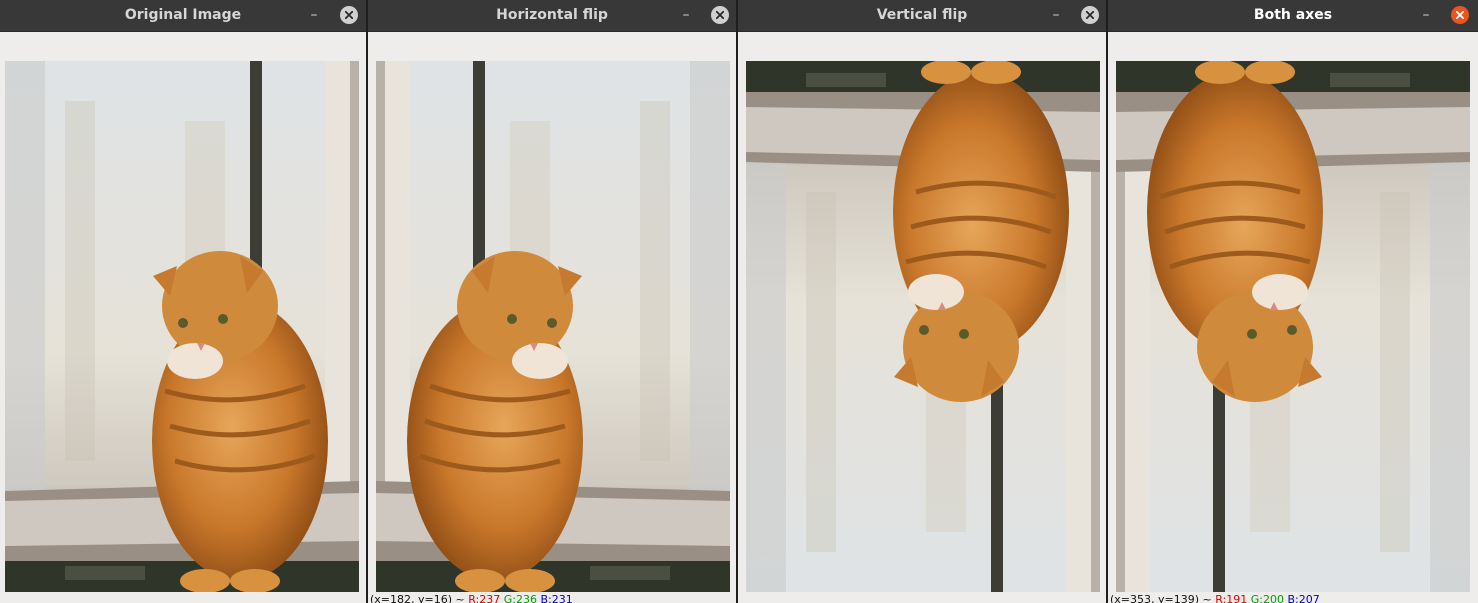 Image resolution: width=1478 pixels, height=603 pixels. Describe the element at coordinates (1231, 598) in the screenshot. I see `status-red: R:191` at that location.